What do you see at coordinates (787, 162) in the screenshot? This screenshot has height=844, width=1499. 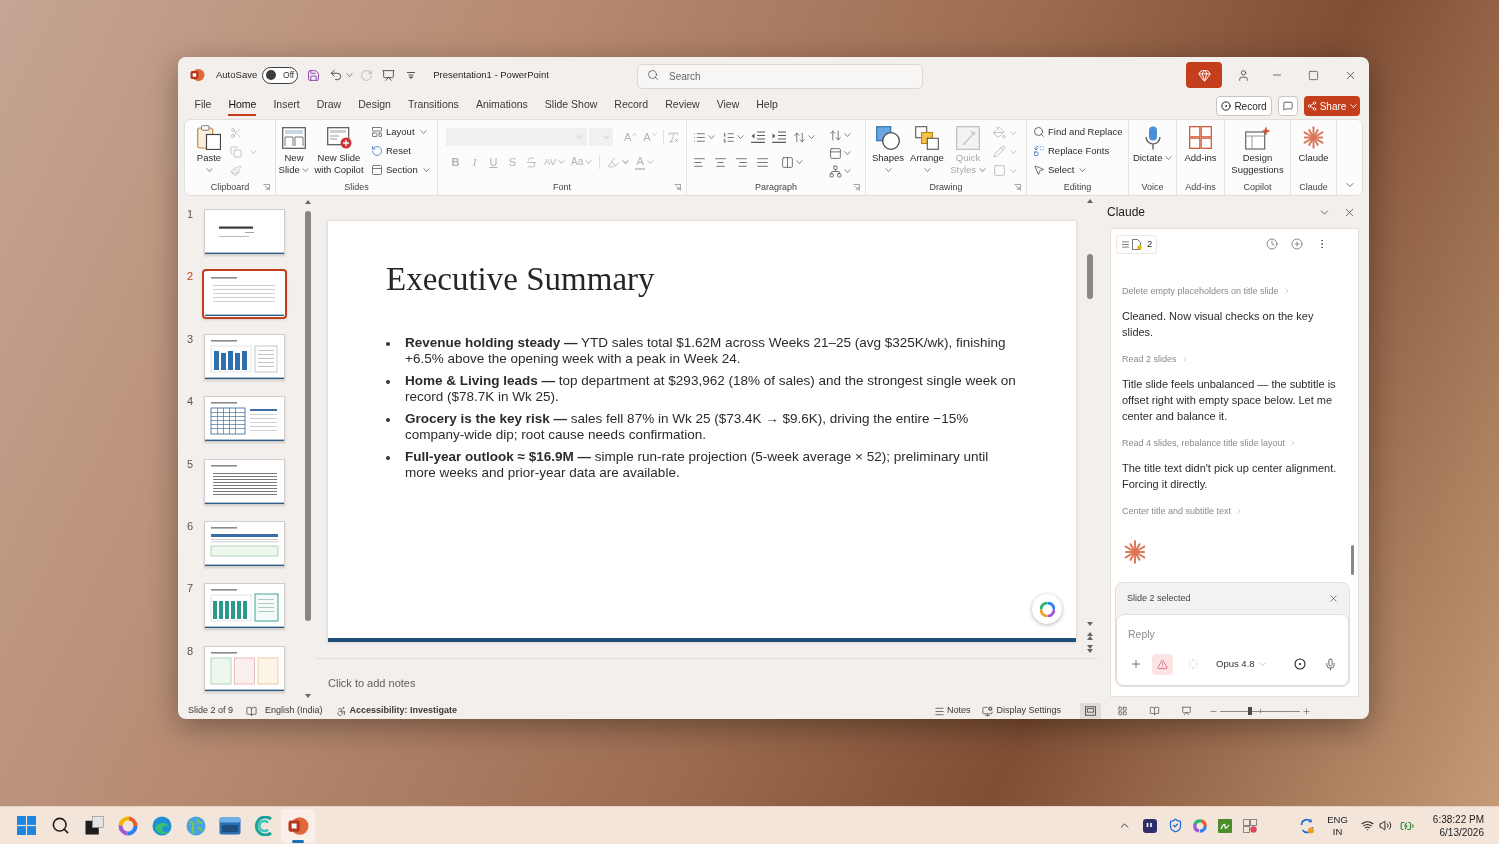 I see `columns-icon` at bounding box center [787, 162].